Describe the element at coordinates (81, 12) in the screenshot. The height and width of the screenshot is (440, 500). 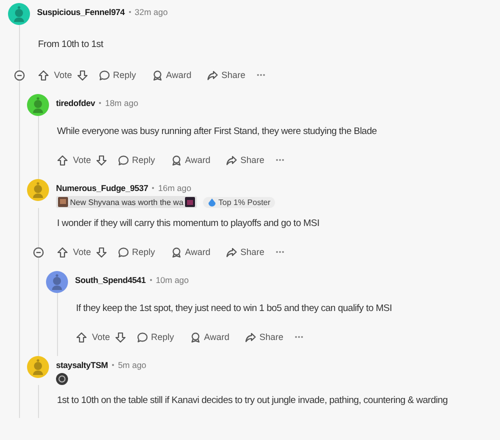
I see `username: Suspicious_Fennel974` at that location.